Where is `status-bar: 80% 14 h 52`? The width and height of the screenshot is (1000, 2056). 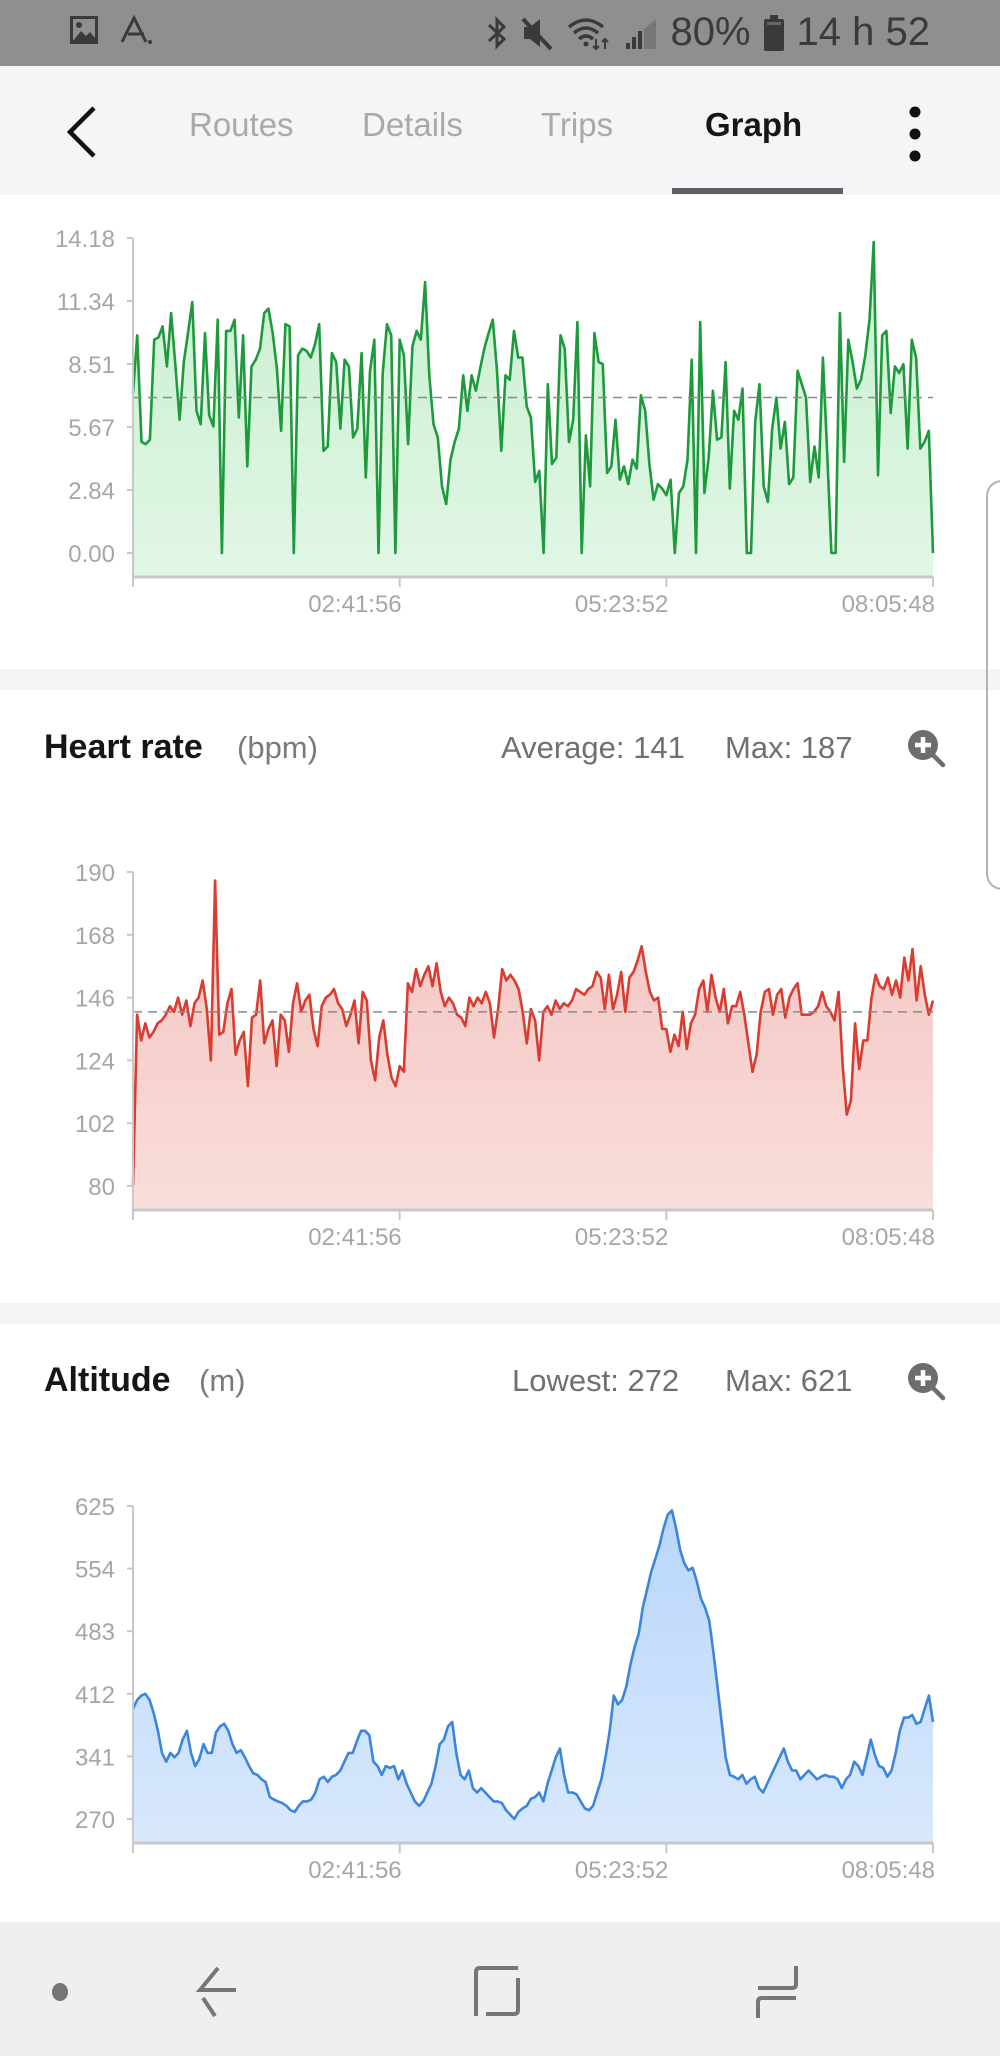 status-bar: 80% 14 h 52 is located at coordinates (500, 33).